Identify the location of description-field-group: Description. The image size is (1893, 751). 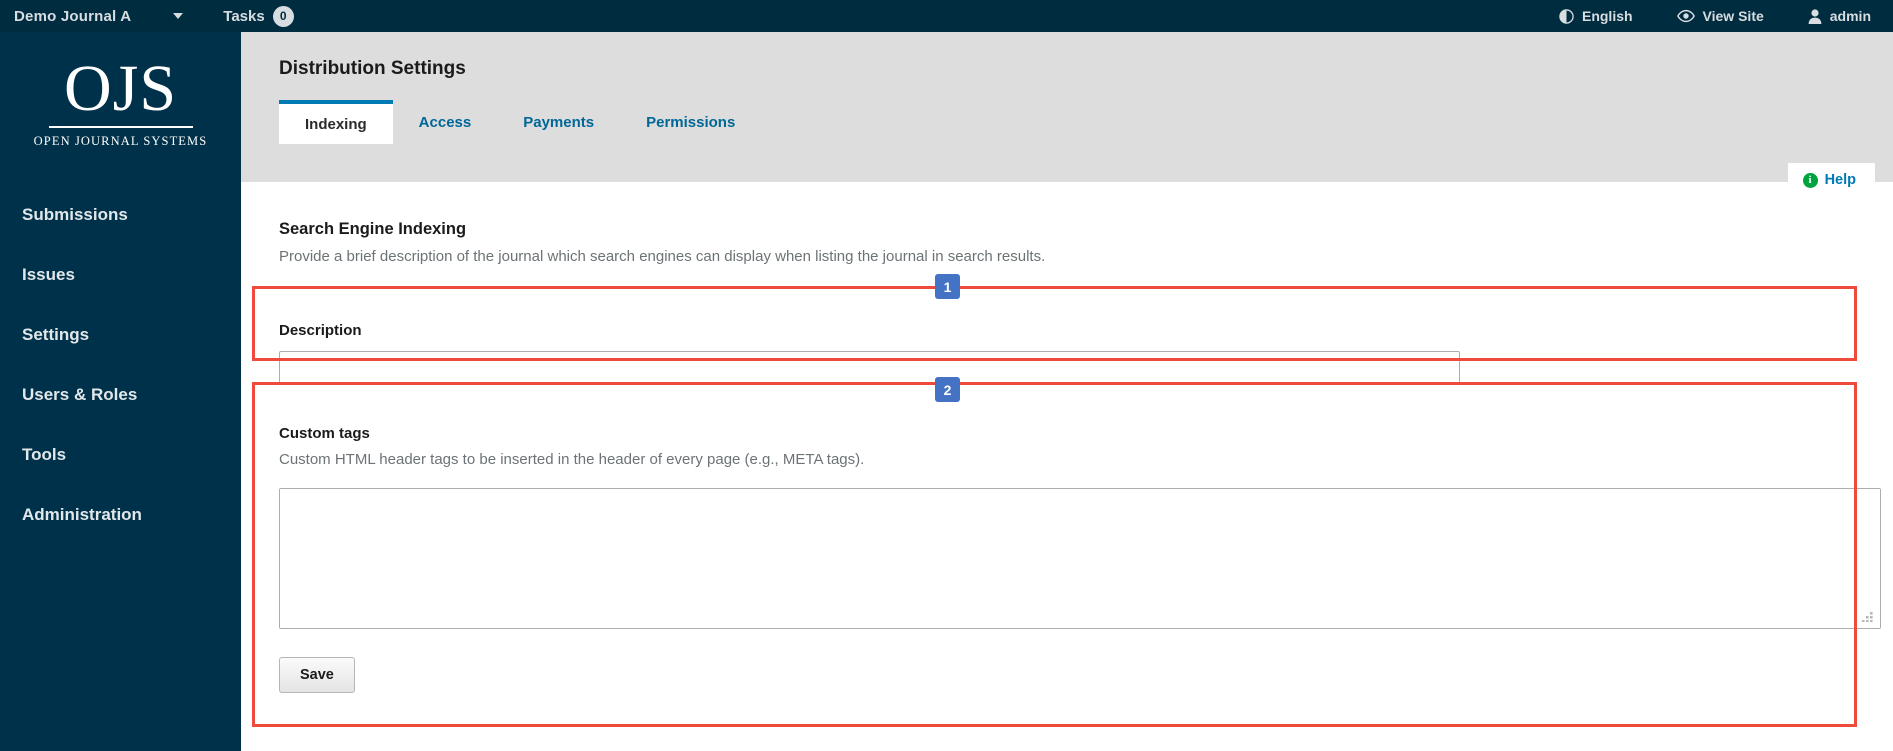
(869, 353).